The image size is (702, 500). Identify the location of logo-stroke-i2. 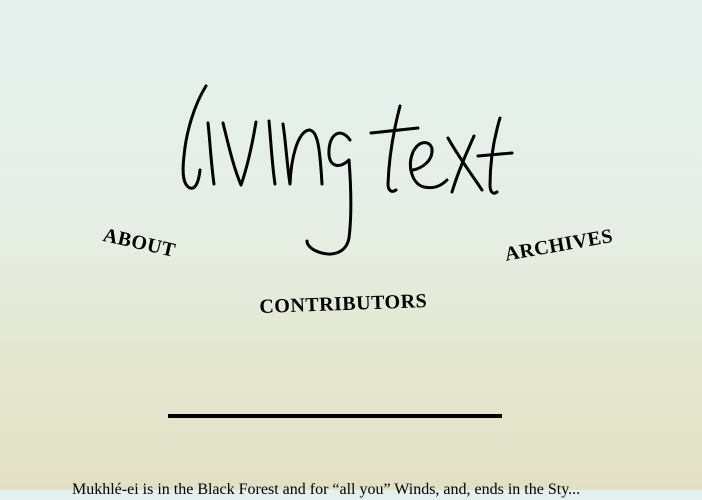
(272, 152).